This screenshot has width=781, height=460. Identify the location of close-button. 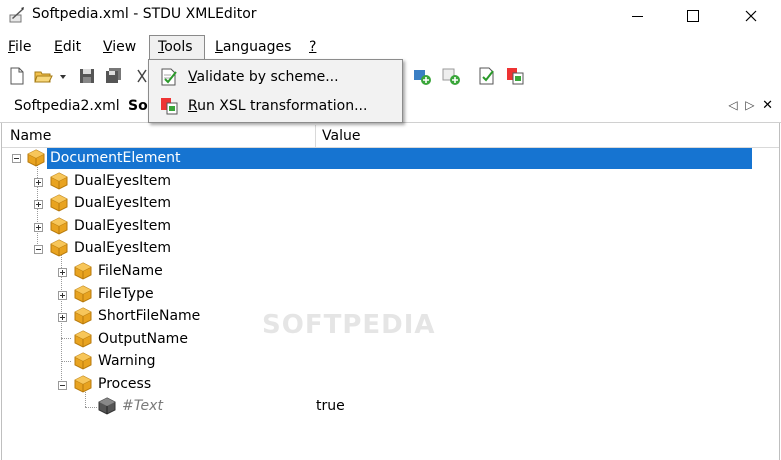
(751, 16).